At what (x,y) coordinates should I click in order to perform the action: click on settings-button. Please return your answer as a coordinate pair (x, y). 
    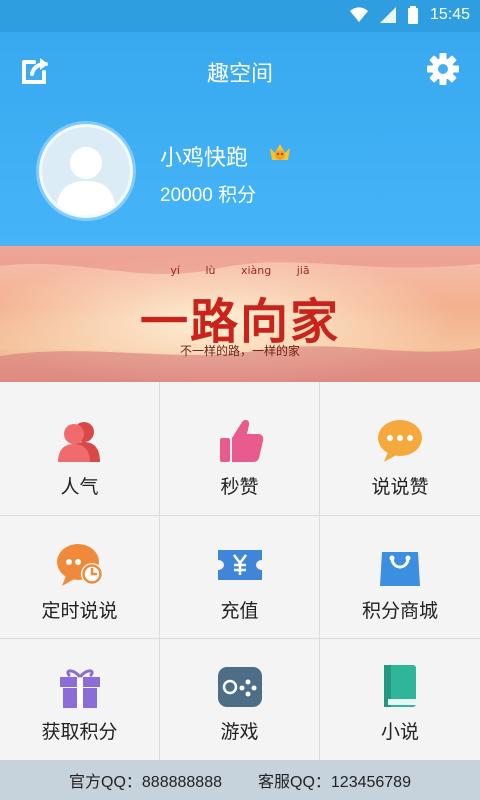
    Looking at the image, I should click on (443, 69).